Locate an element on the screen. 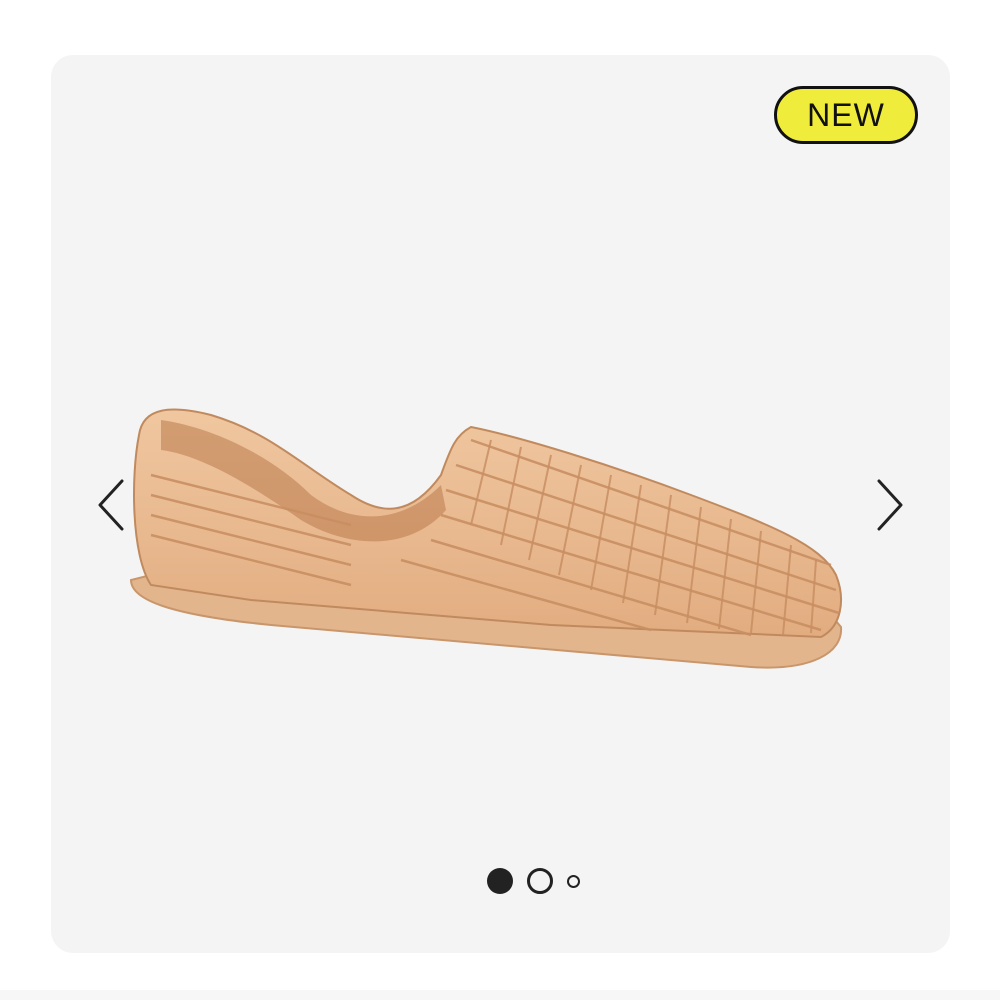 The height and width of the screenshot is (1000, 1000). page-footer-edge is located at coordinates (500, 995).